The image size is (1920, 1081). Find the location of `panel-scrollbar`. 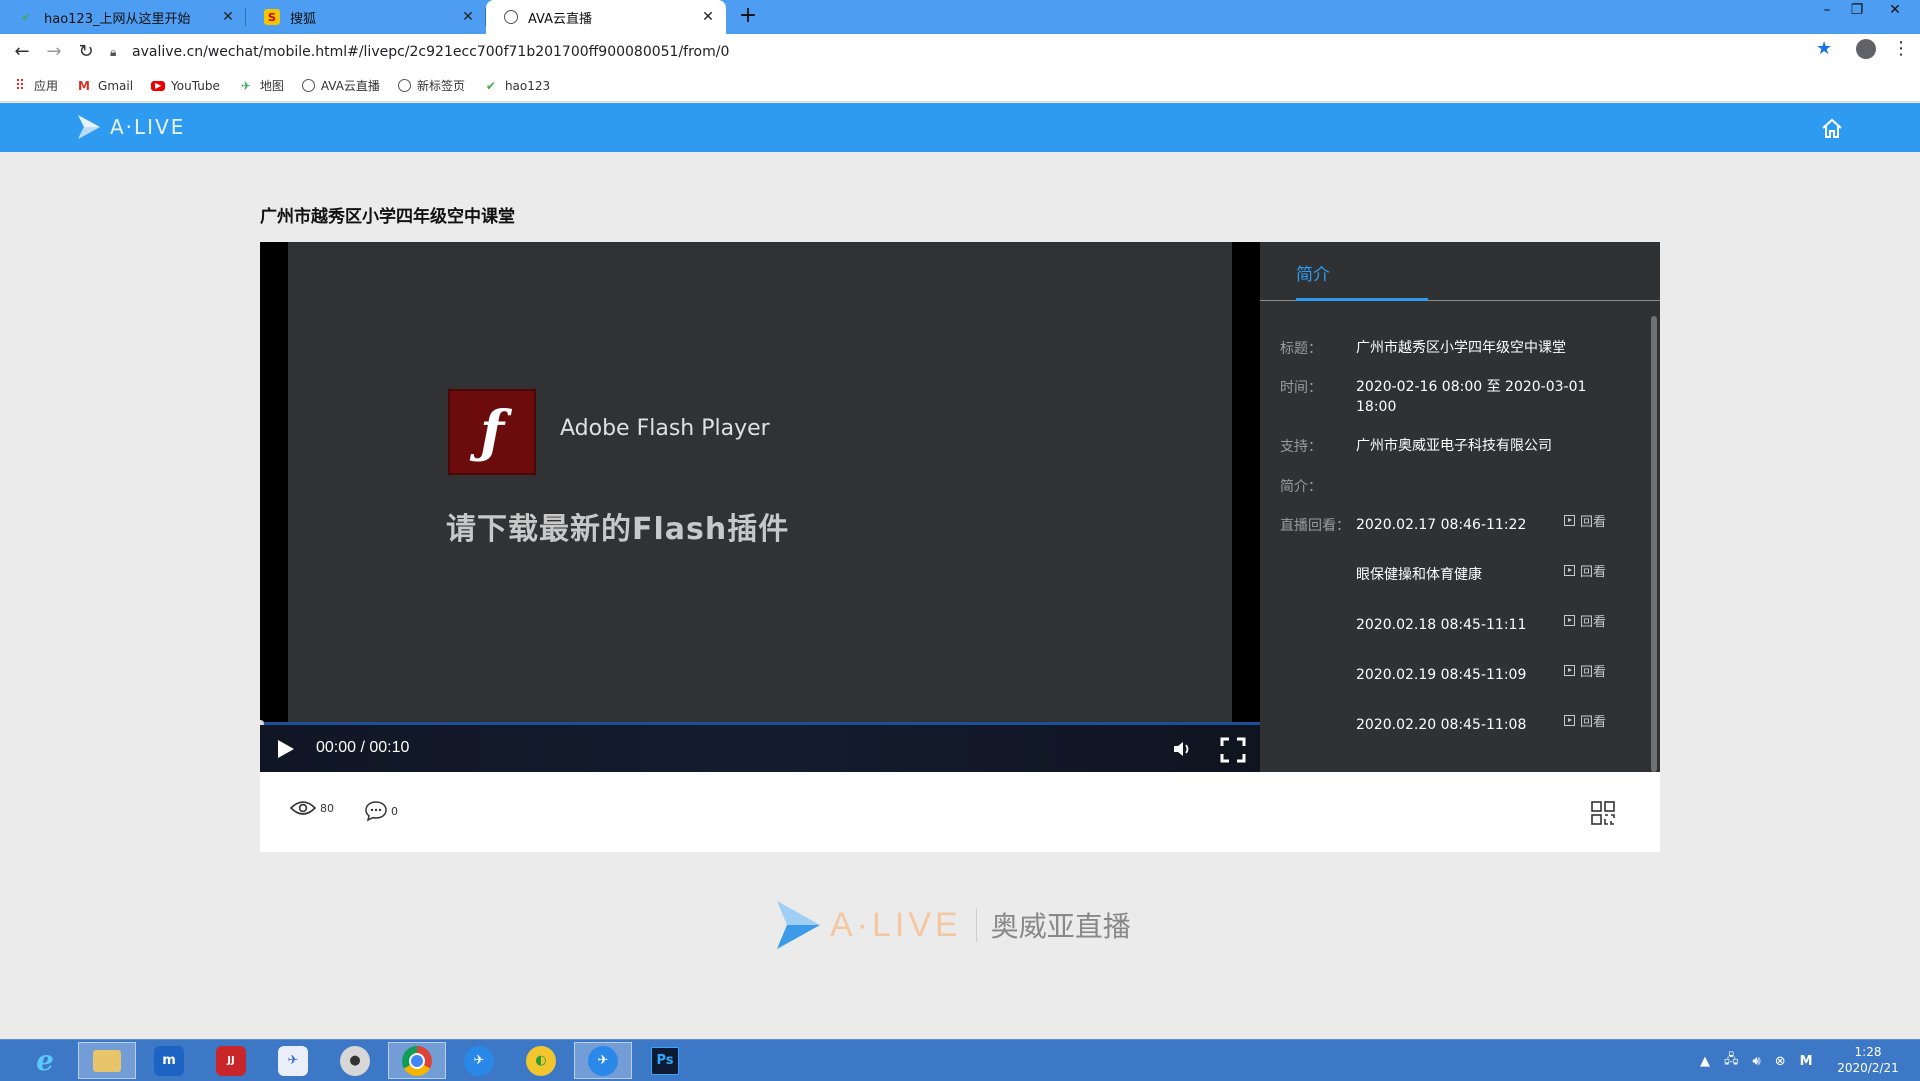

panel-scrollbar is located at coordinates (1654, 544).